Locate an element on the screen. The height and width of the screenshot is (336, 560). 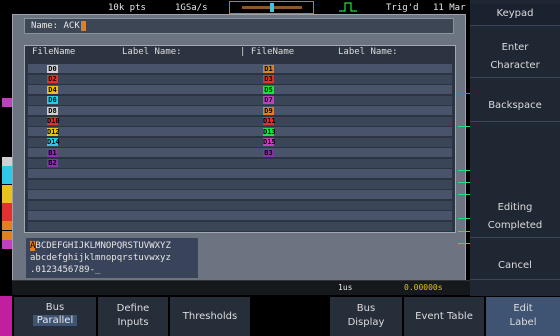
memory-bar is located at coordinates (271, 7).